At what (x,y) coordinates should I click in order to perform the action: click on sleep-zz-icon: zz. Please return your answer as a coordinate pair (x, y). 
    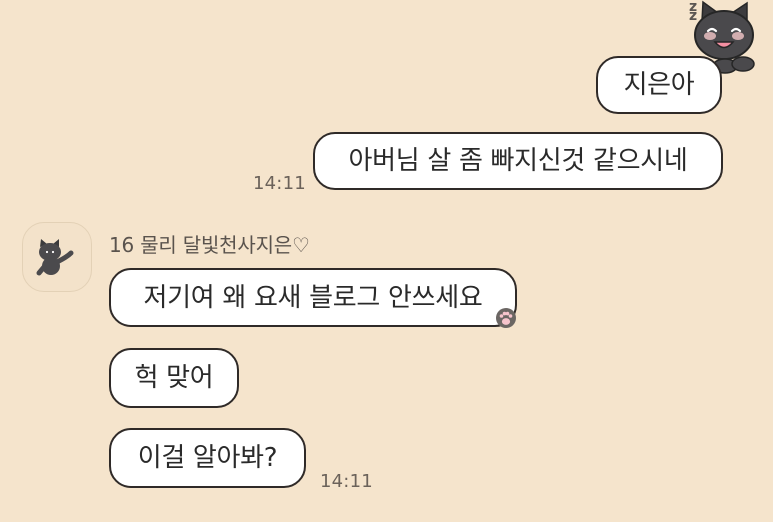
    Looking at the image, I should click on (693, 12).